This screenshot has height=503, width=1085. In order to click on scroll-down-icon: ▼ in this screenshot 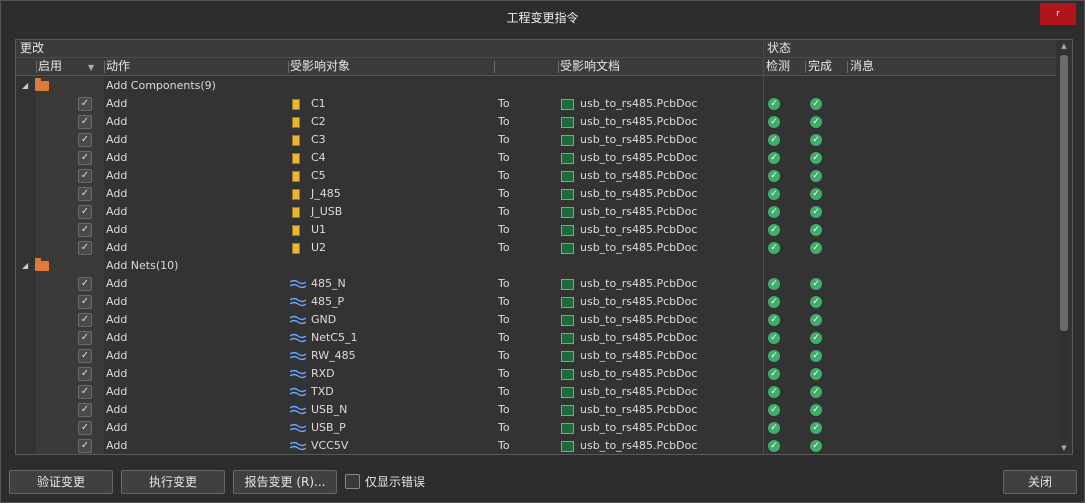, I will do `click(1064, 448)`.